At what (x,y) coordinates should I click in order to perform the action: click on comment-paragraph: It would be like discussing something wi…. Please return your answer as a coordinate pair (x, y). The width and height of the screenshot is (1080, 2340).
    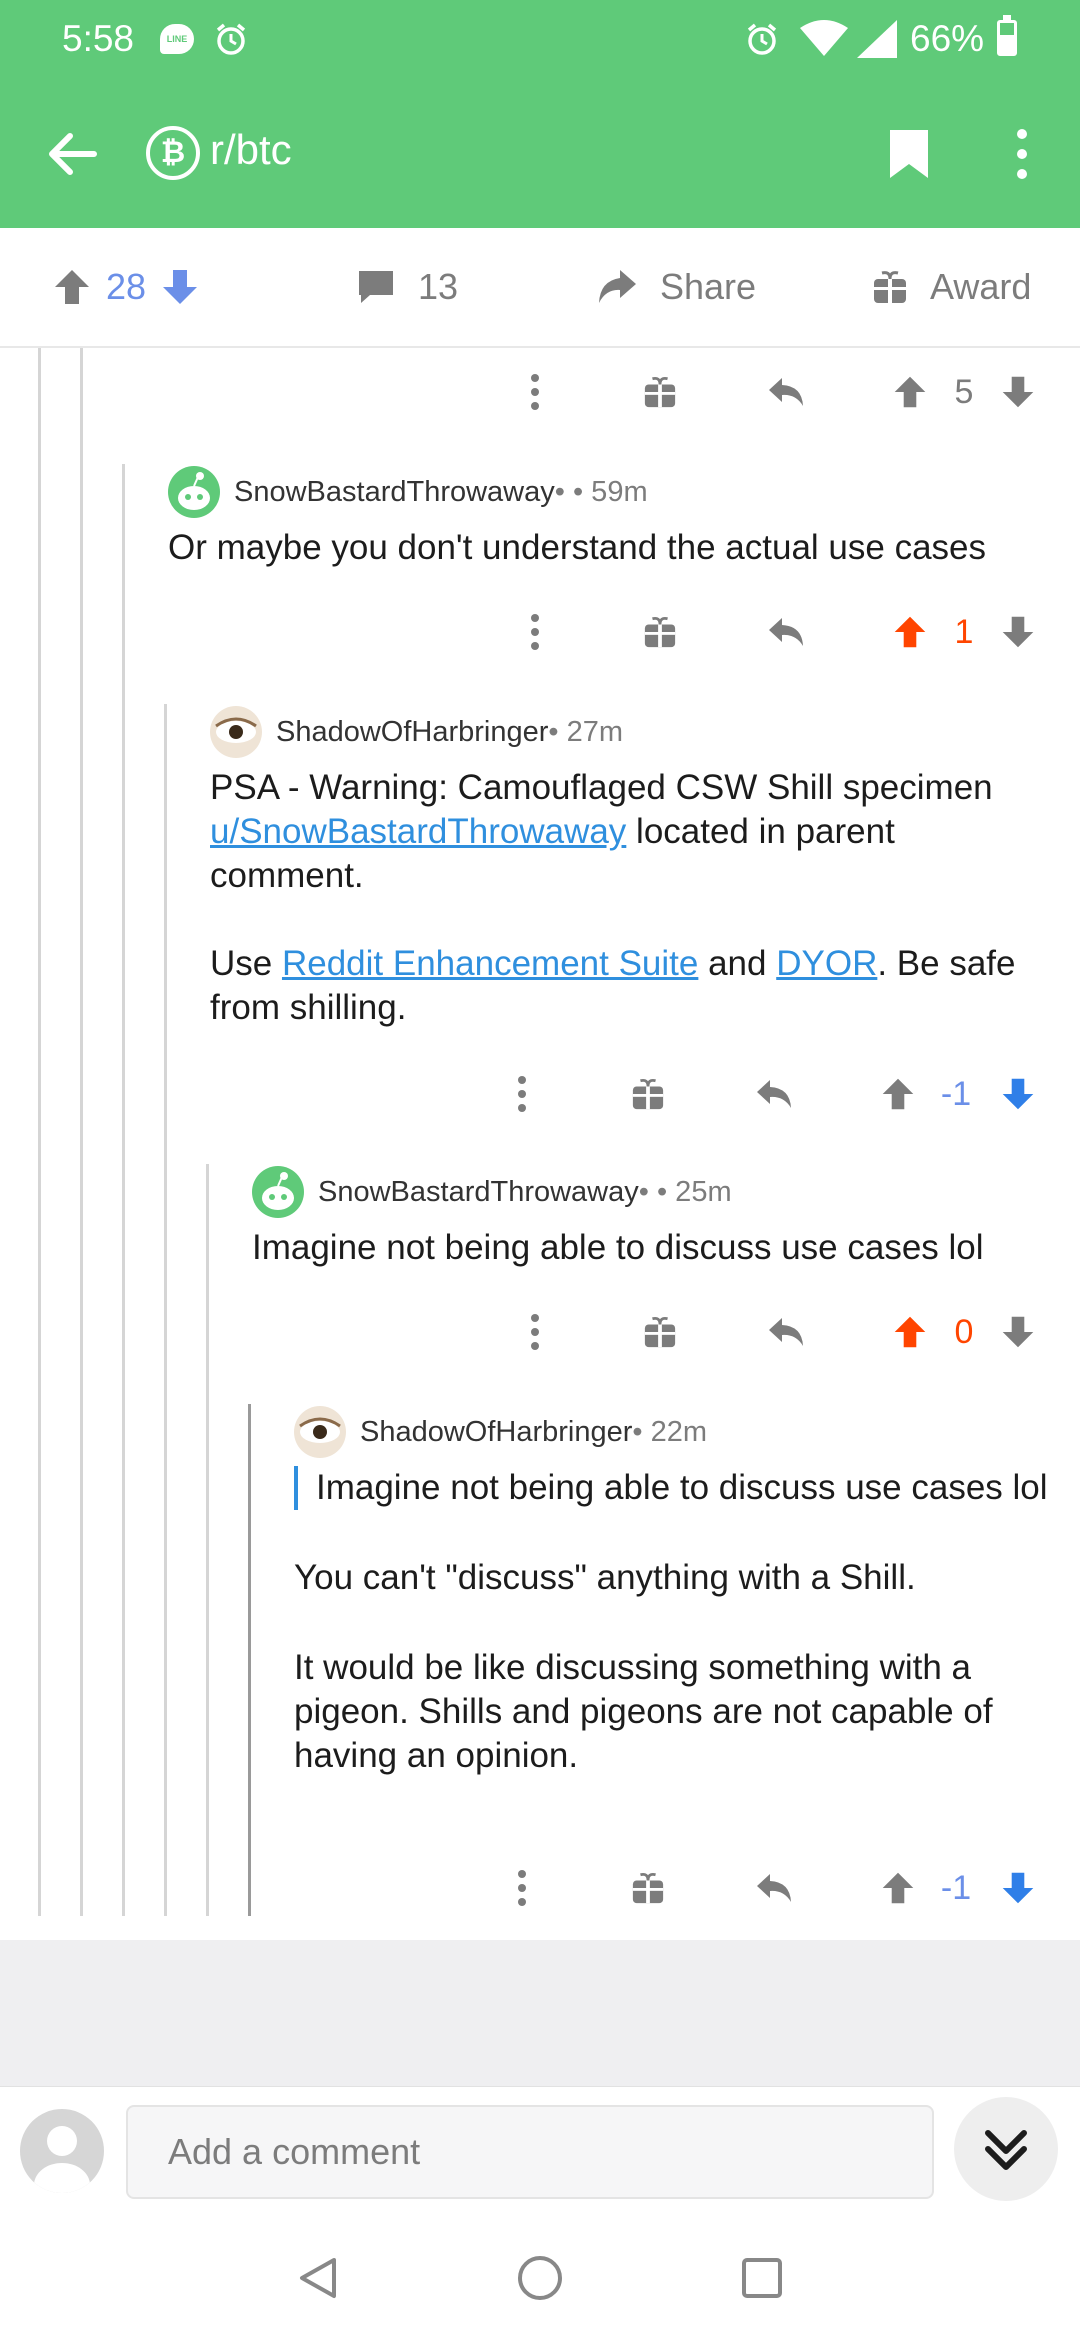
    Looking at the image, I should click on (643, 1711).